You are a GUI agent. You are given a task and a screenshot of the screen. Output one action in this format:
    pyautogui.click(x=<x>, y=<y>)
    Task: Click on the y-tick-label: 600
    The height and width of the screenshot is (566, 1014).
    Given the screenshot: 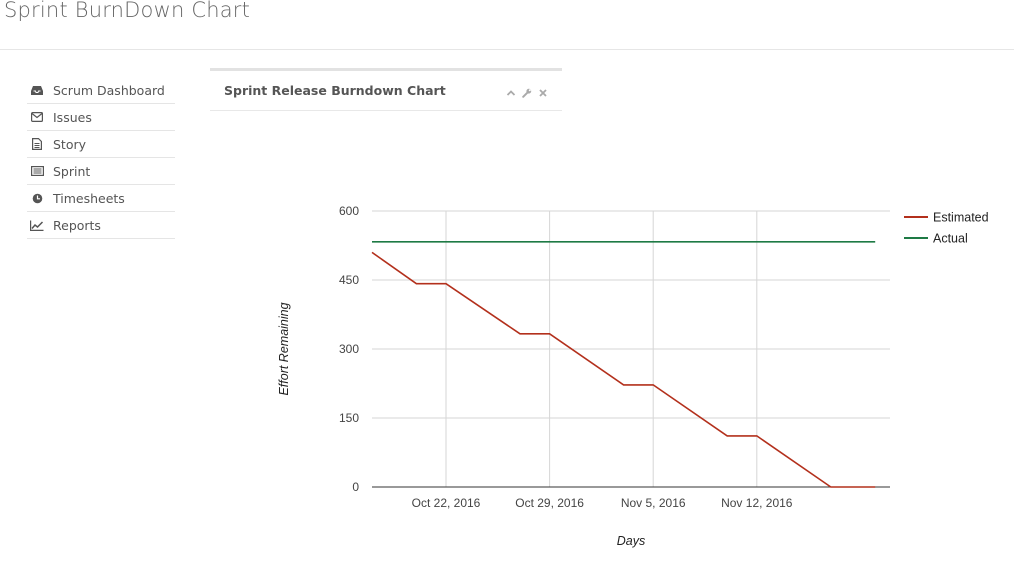 What is the action you would take?
    pyautogui.click(x=349, y=211)
    